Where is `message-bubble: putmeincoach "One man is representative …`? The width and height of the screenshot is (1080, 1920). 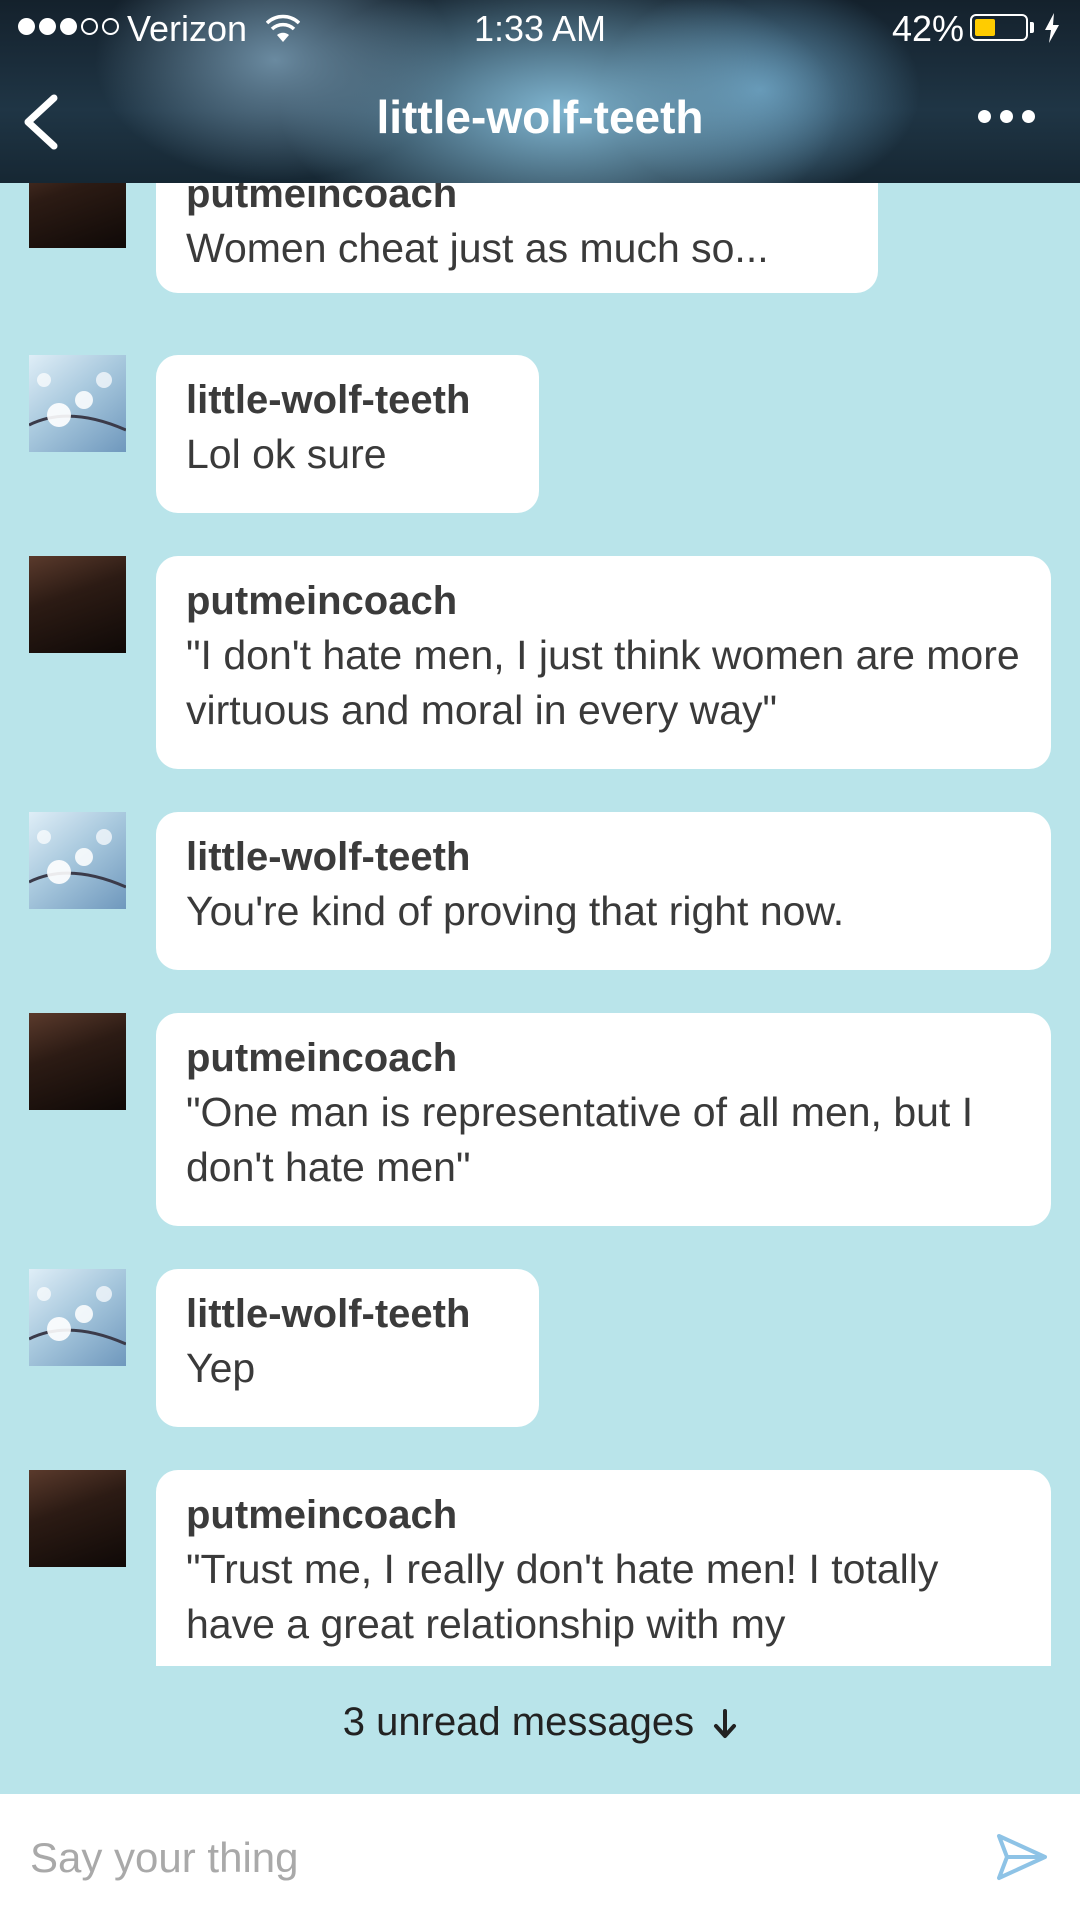
message-bubble: putmeincoach "One man is representative … is located at coordinates (603, 1119).